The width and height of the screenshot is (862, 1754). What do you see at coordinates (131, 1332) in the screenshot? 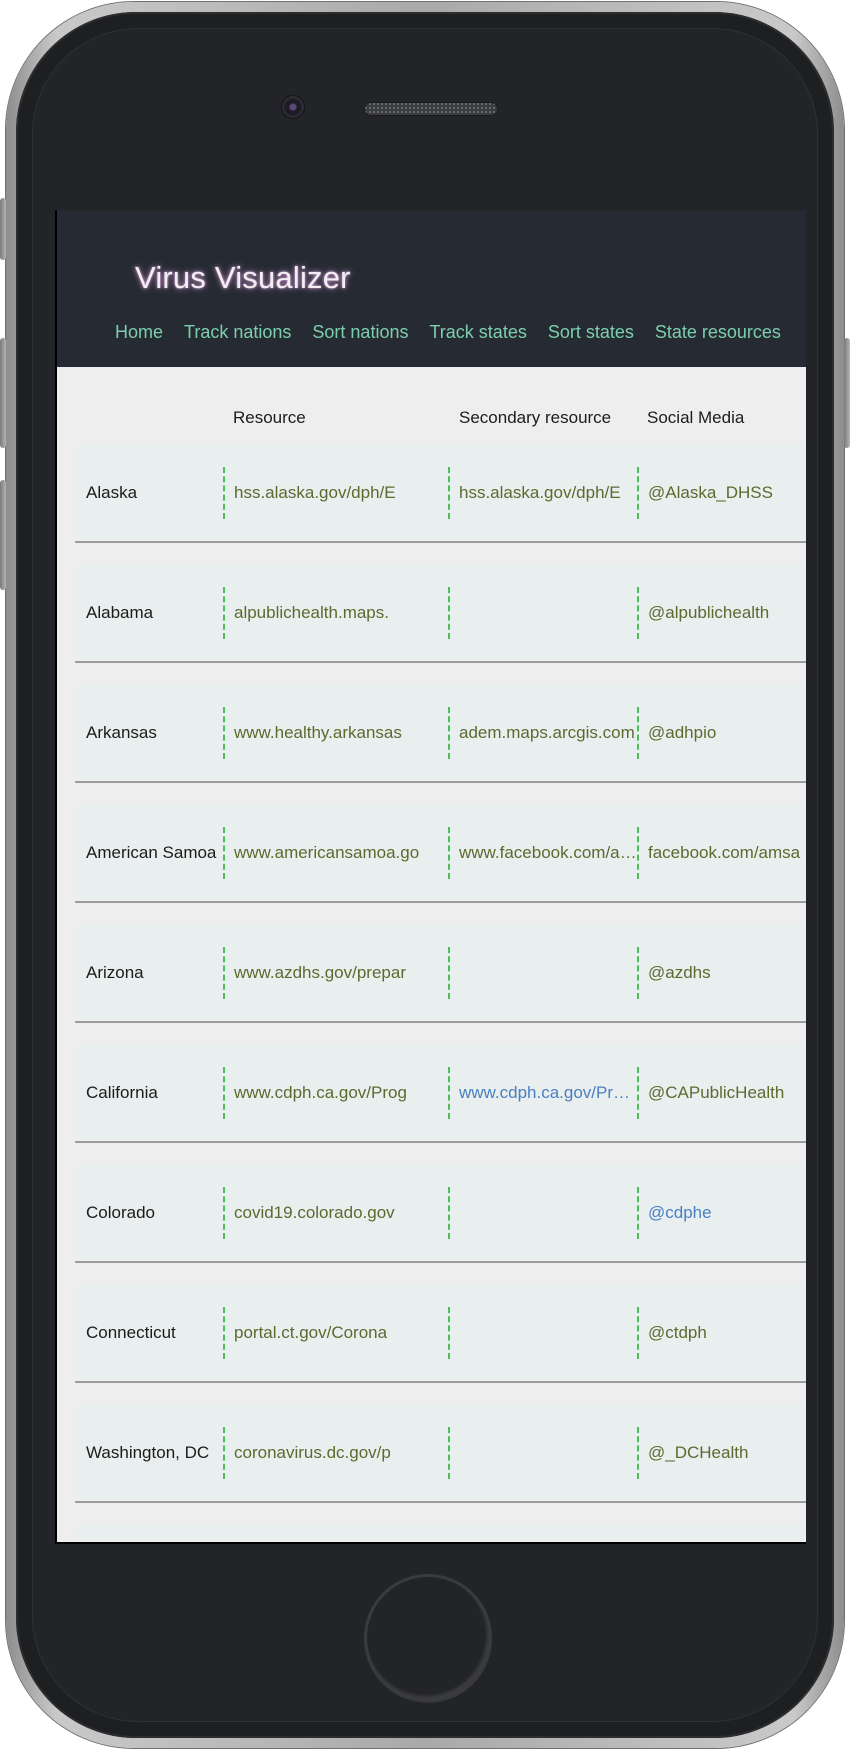
I see `state-name: Connecticut` at bounding box center [131, 1332].